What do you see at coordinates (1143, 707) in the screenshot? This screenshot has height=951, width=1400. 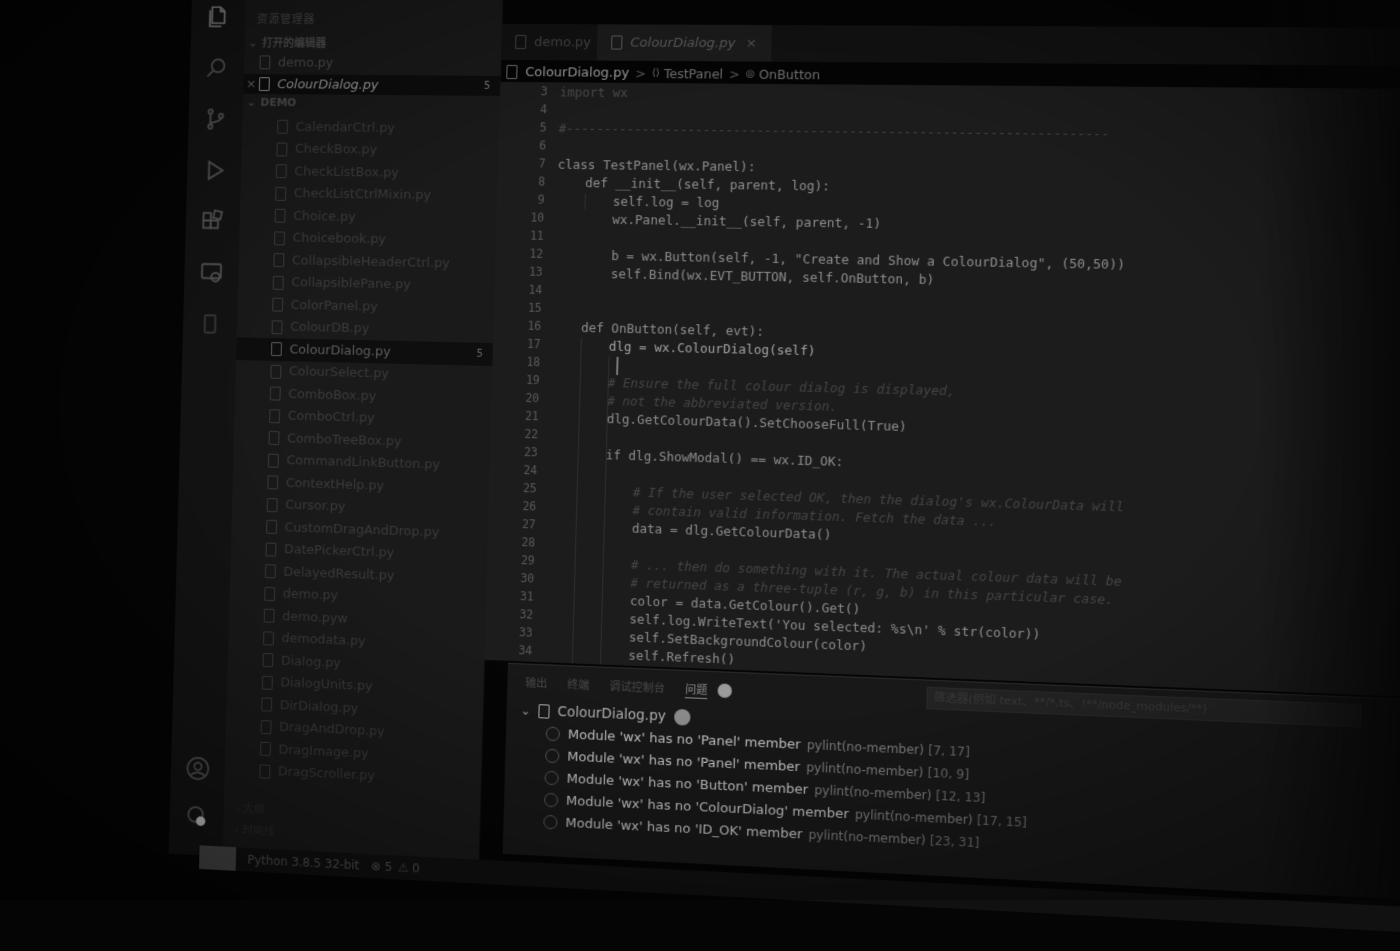 I see `problems-filter-input: 筛选器(例如 text、**/*.ts、!**/node_modules/**)` at bounding box center [1143, 707].